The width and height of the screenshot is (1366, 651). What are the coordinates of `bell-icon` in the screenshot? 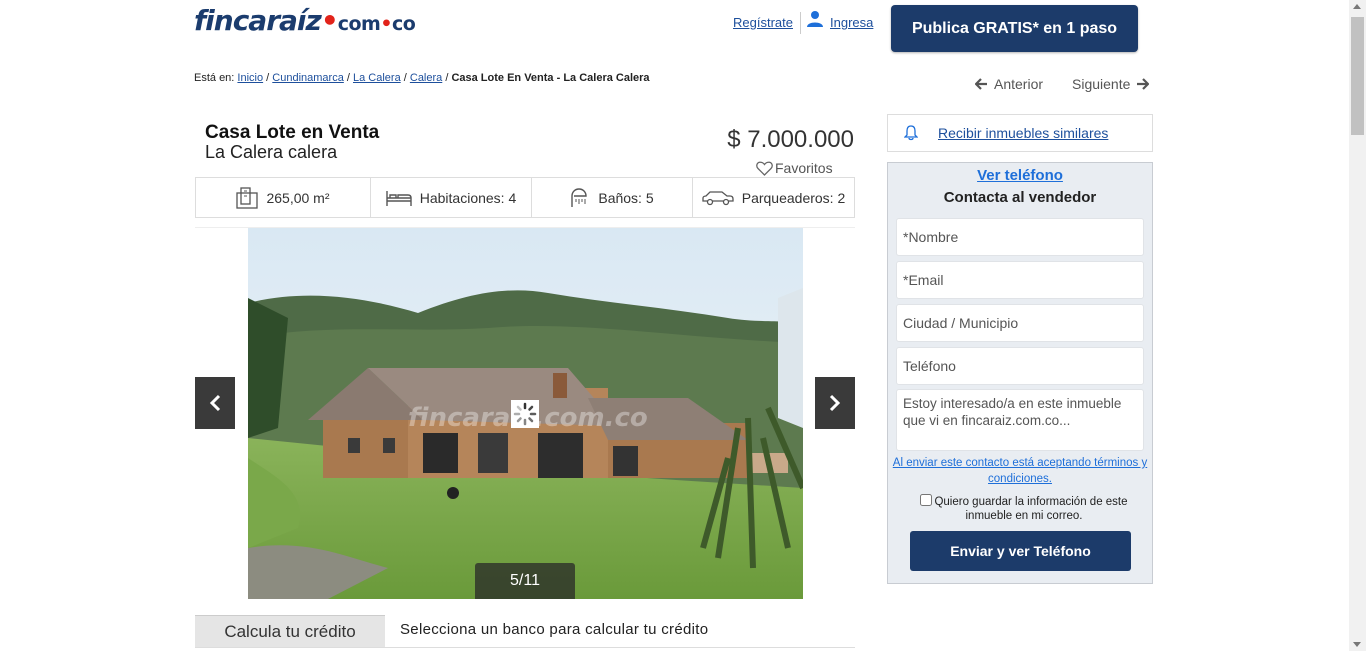 It's located at (911, 133).